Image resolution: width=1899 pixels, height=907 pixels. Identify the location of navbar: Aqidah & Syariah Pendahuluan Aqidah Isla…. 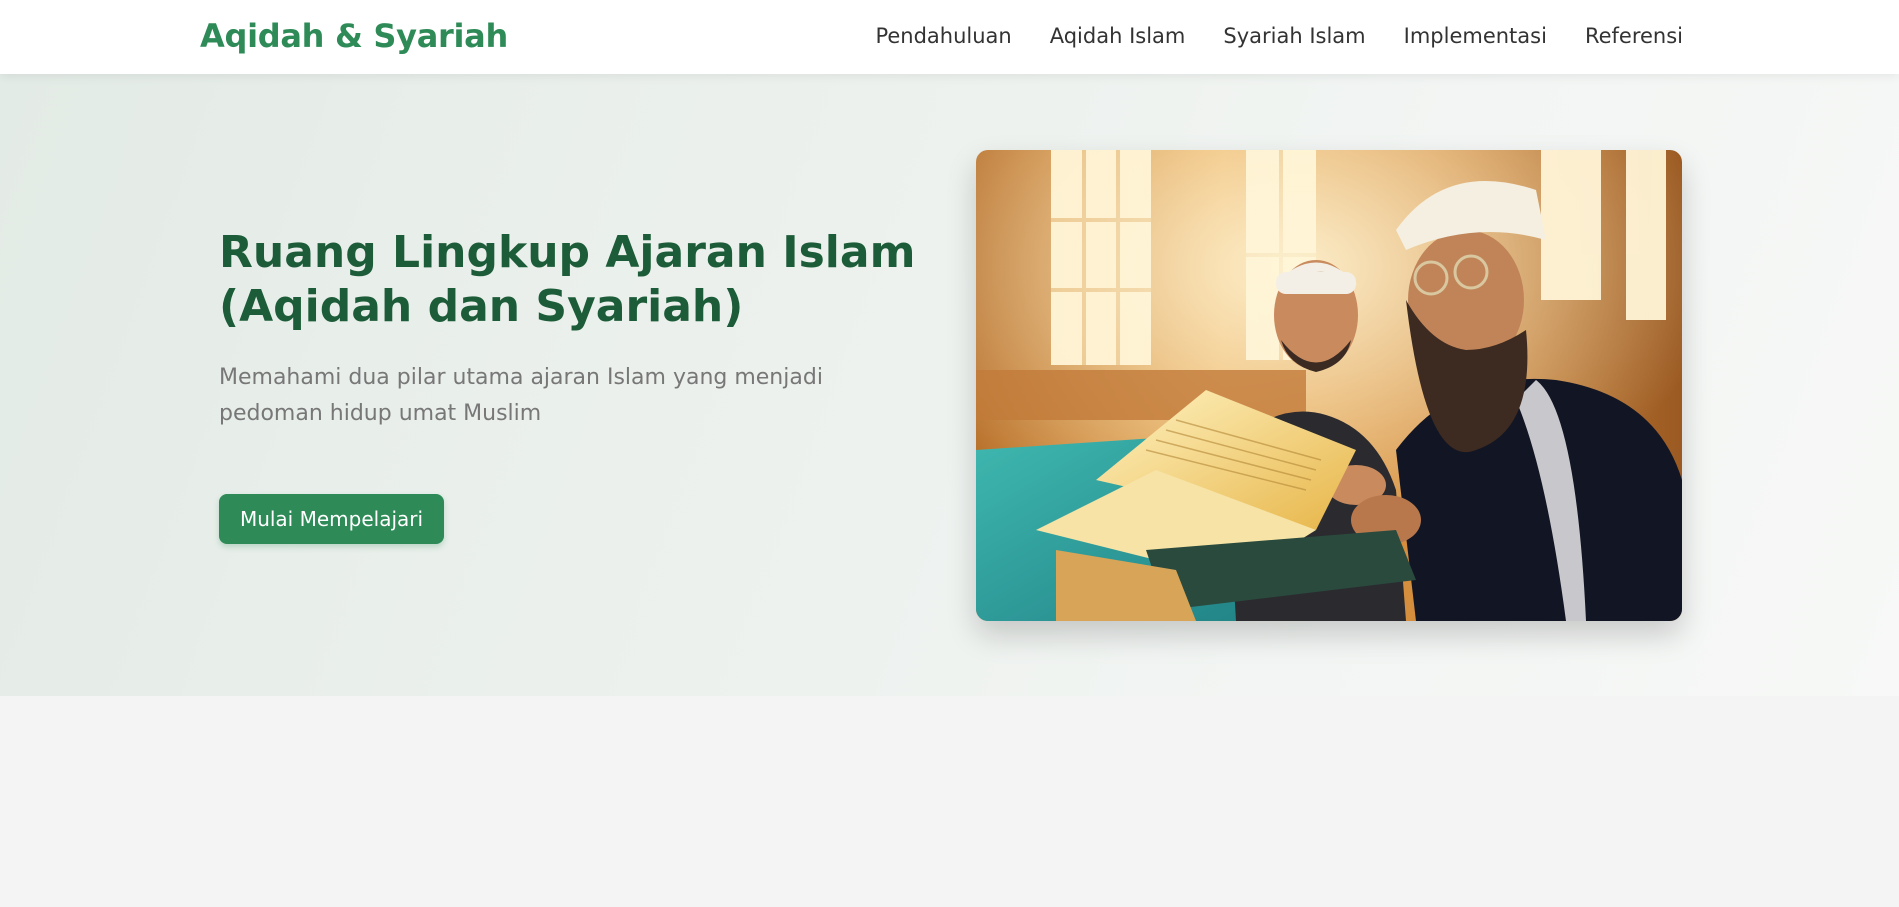
(949, 37).